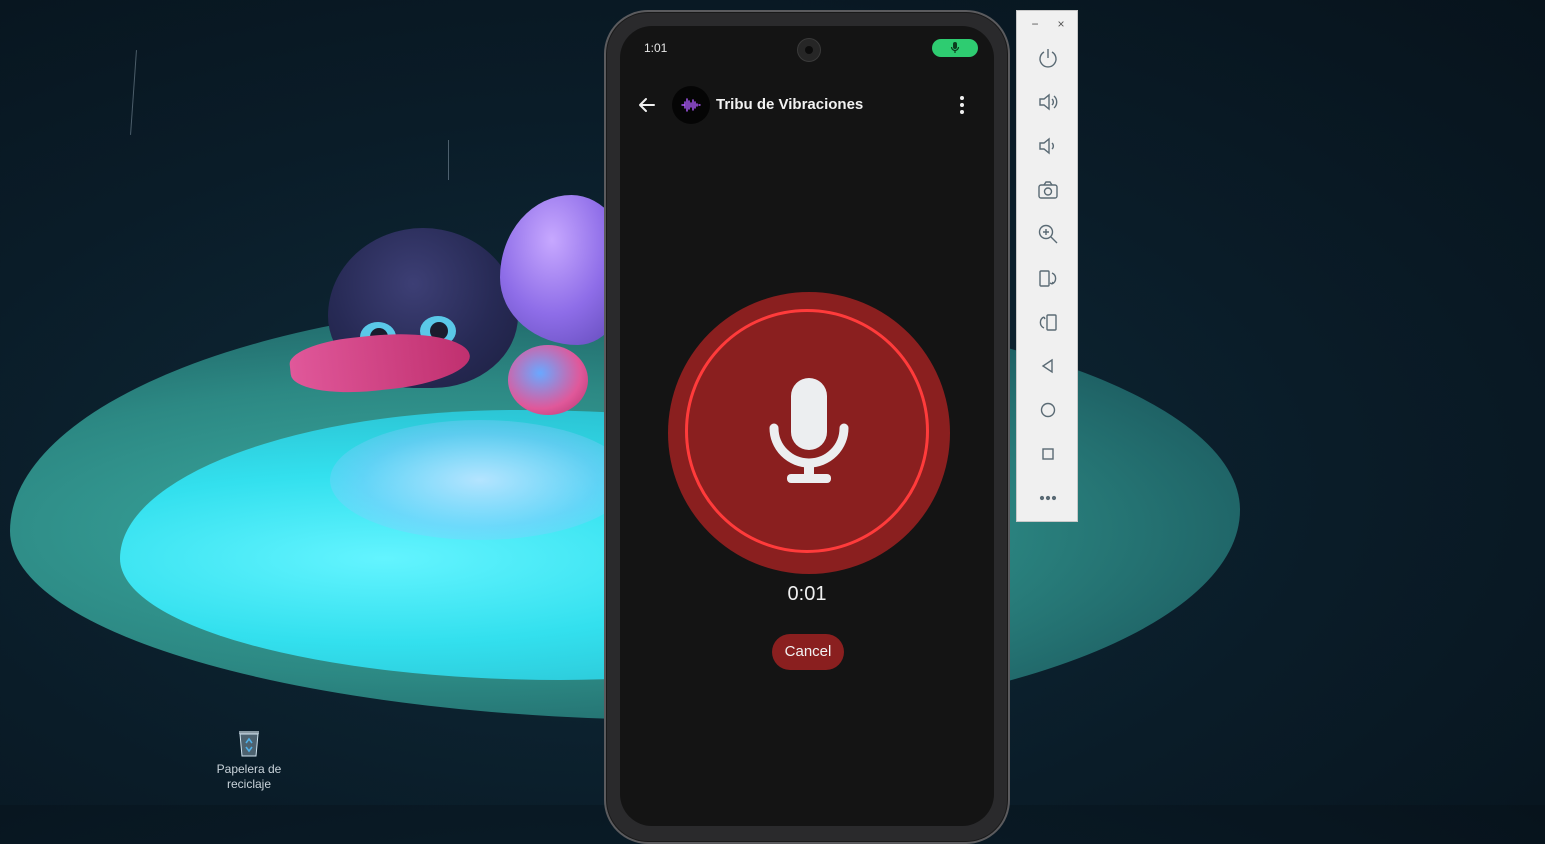 Image resolution: width=1545 pixels, height=844 pixels. Describe the element at coordinates (1061, 24) in the screenshot. I see `close-button: ×` at that location.